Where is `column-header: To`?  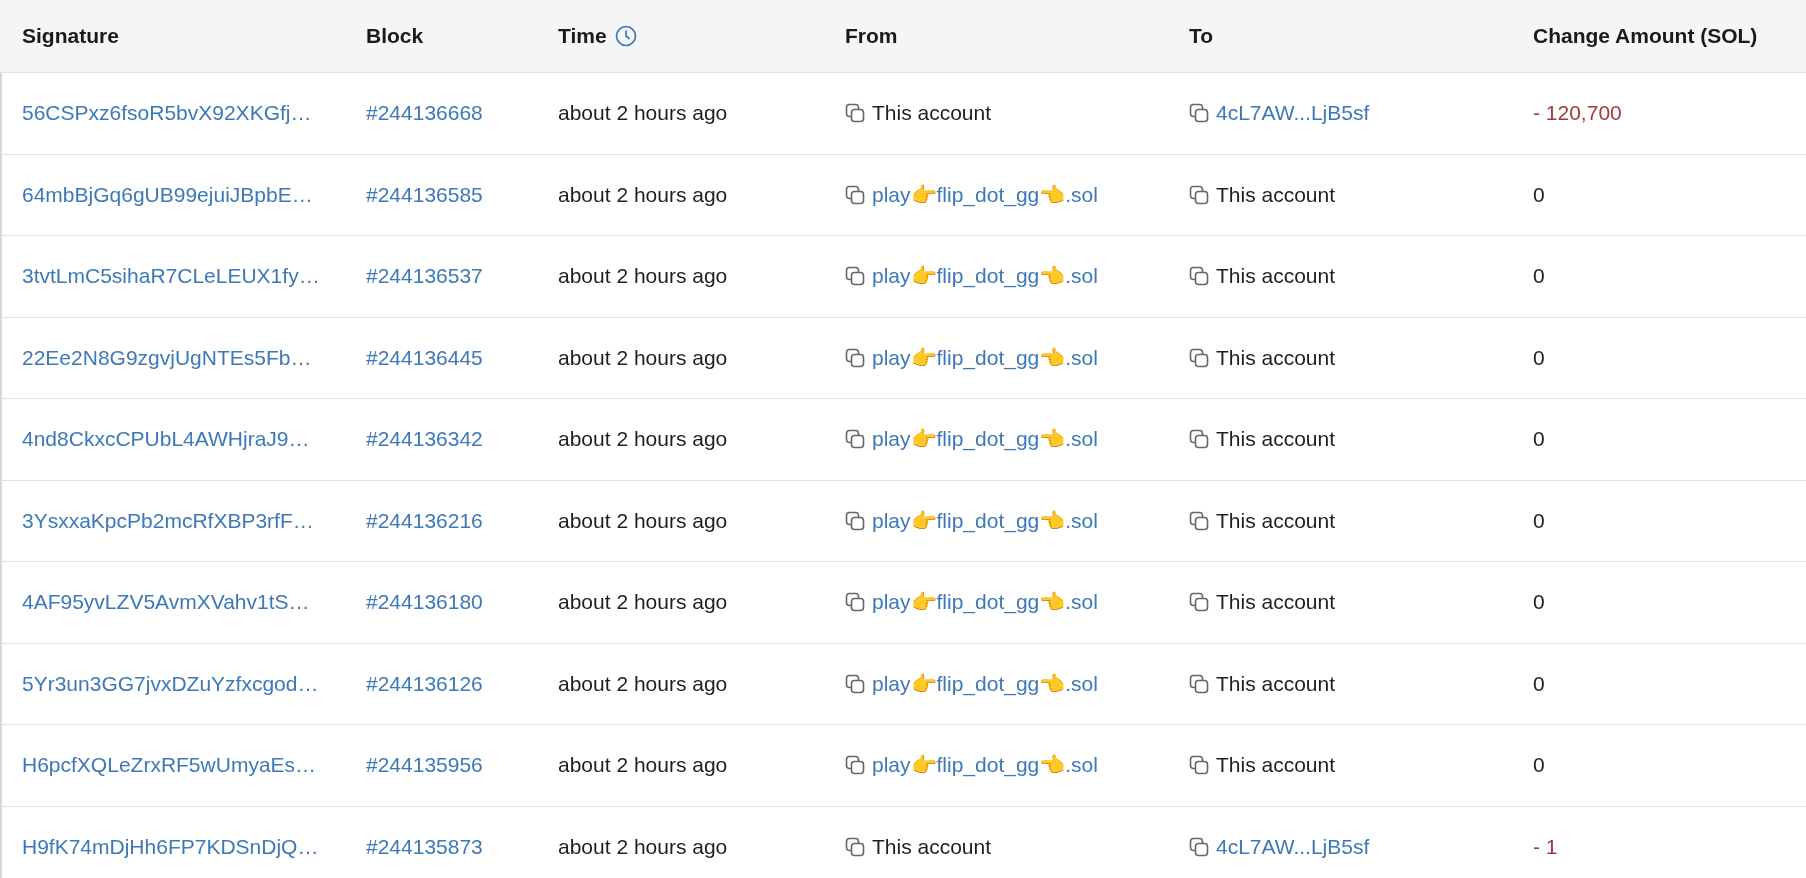 column-header: To is located at coordinates (1201, 36).